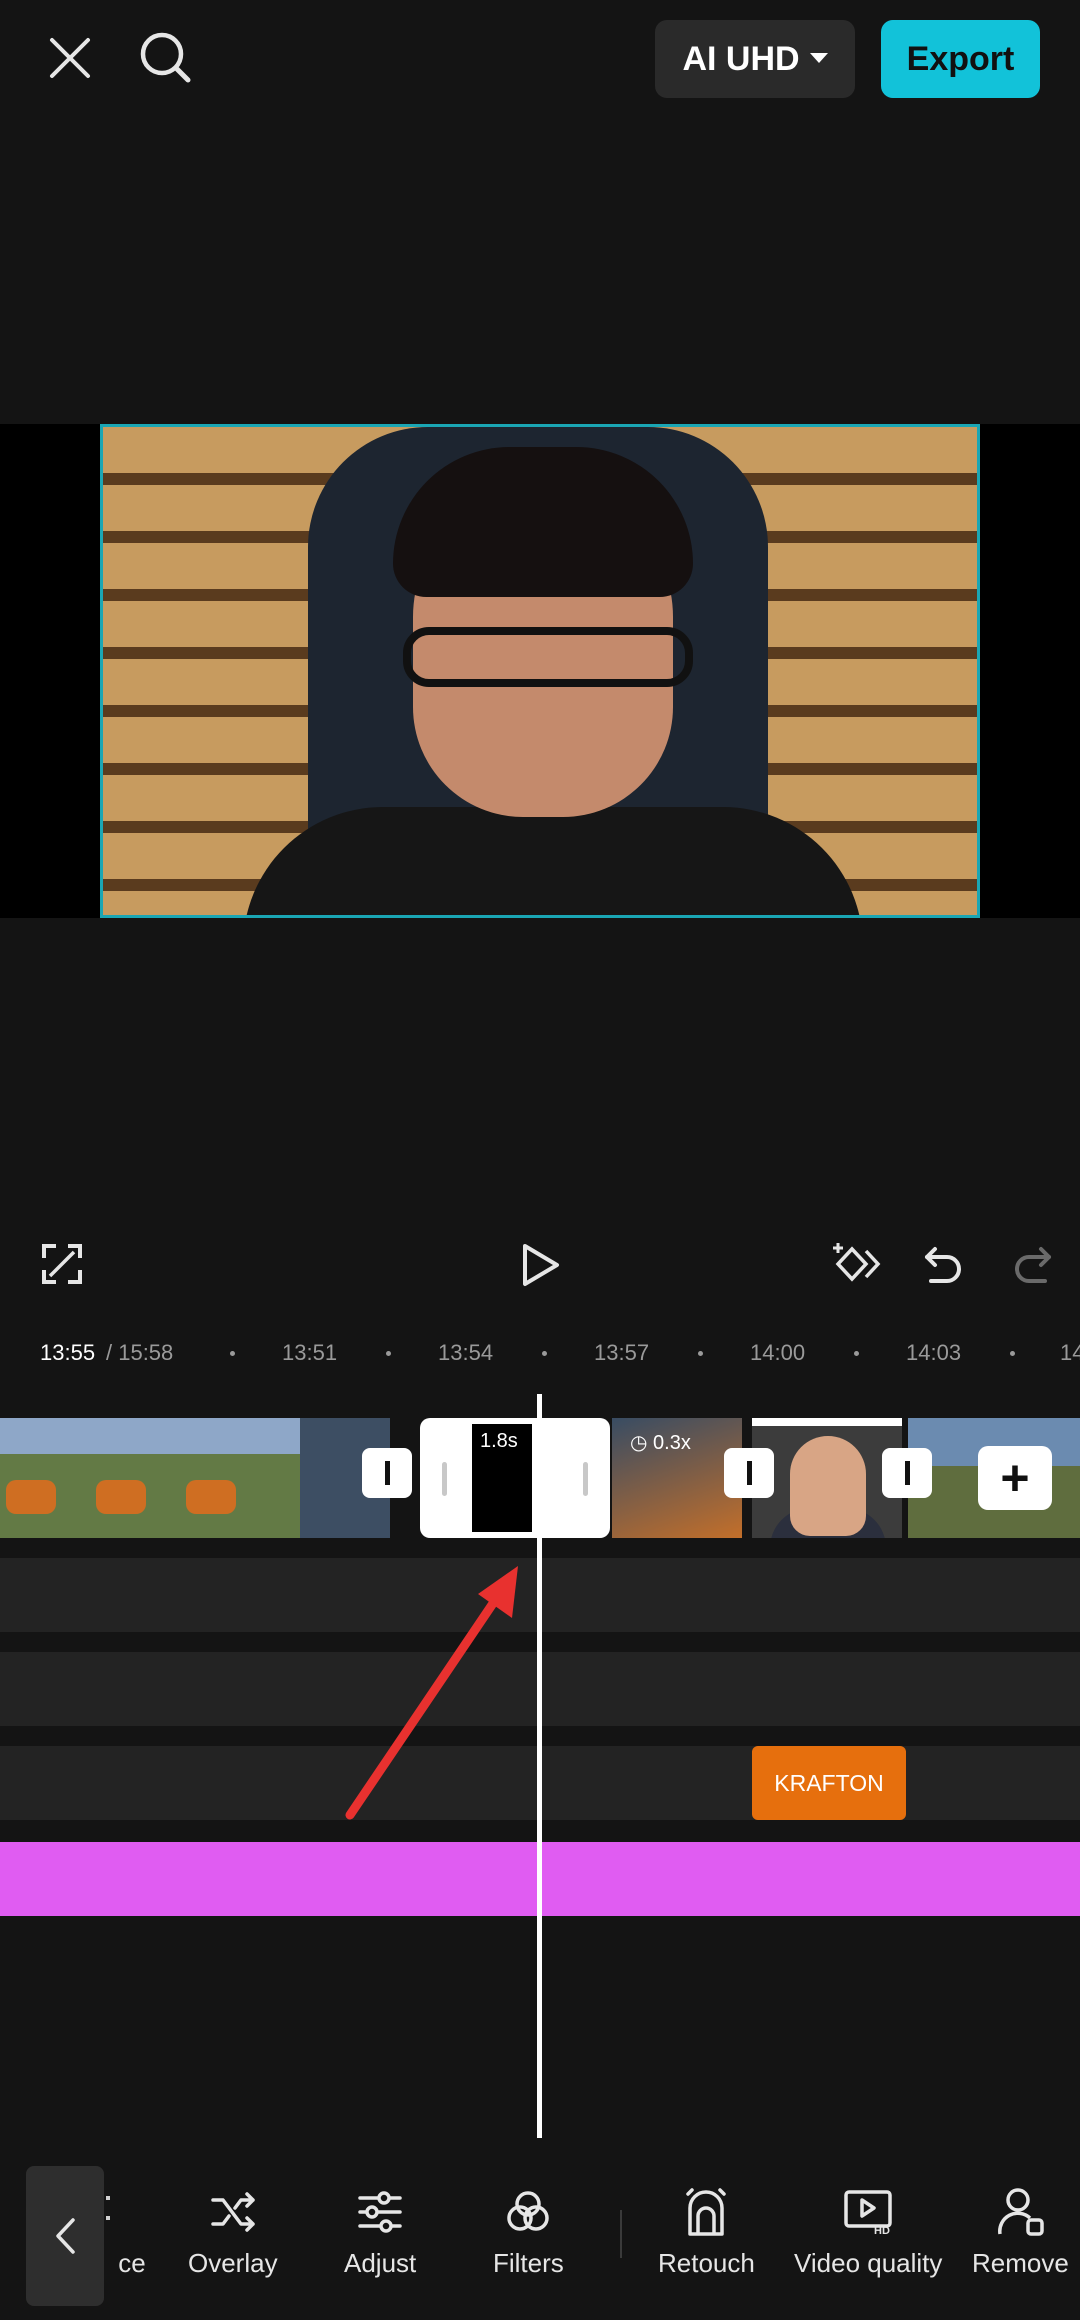 The height and width of the screenshot is (2320, 1080). I want to click on play-icon, so click(541, 1265).